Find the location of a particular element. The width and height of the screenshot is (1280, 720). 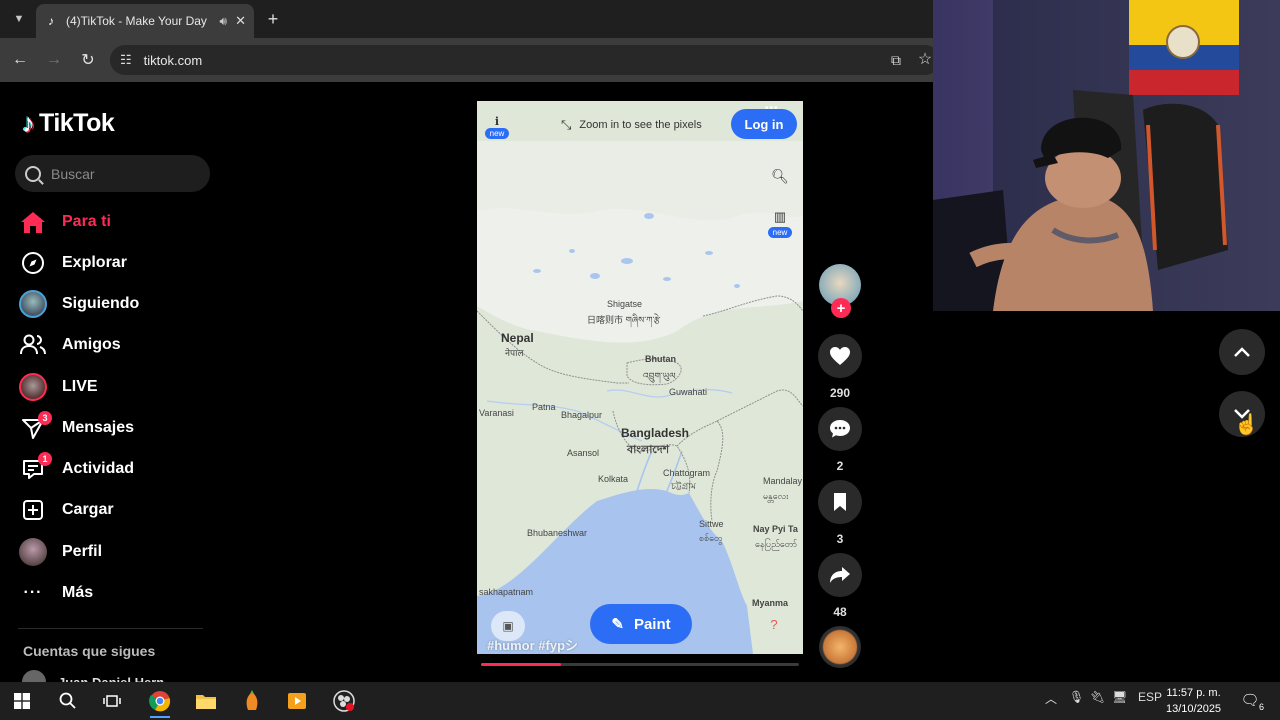

activity-badge: 1 is located at coordinates (45, 459).